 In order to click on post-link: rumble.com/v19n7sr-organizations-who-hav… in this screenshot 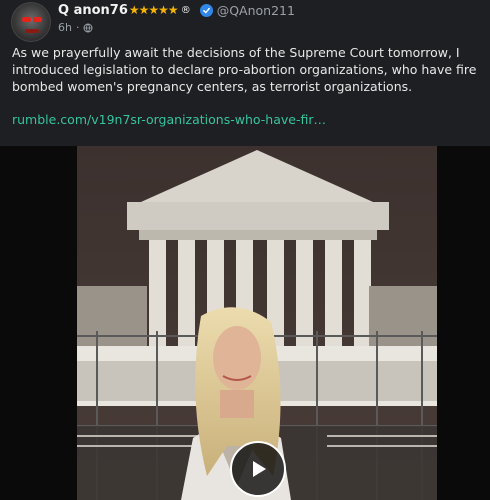, I will do `click(169, 119)`.